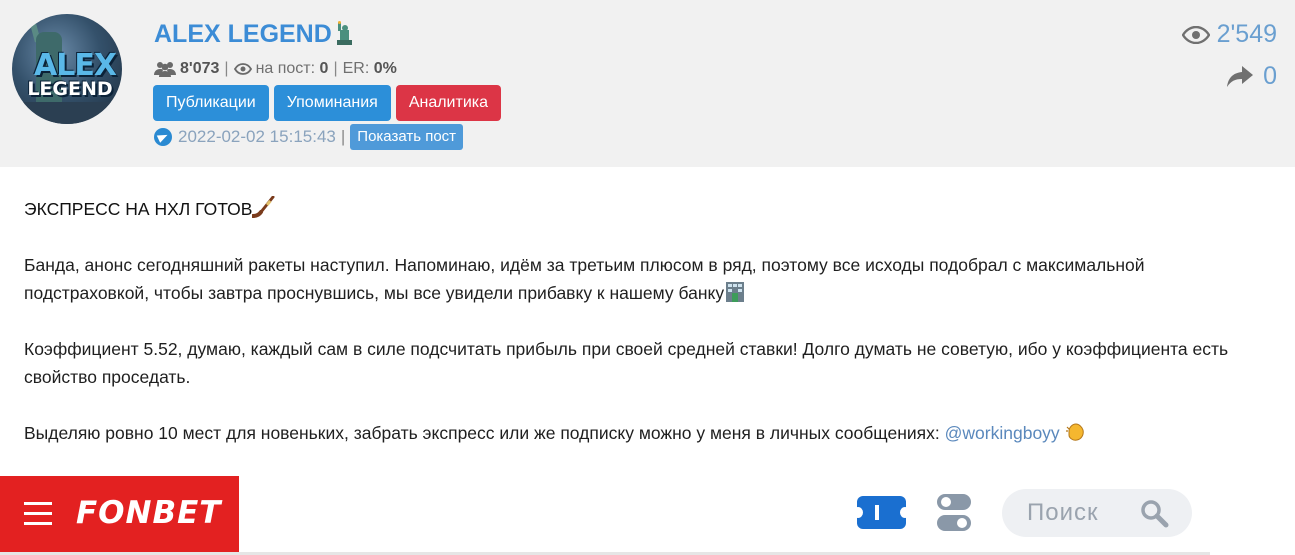 The height and width of the screenshot is (555, 1295). What do you see at coordinates (1155, 514) in the screenshot?
I see `search-icon` at bounding box center [1155, 514].